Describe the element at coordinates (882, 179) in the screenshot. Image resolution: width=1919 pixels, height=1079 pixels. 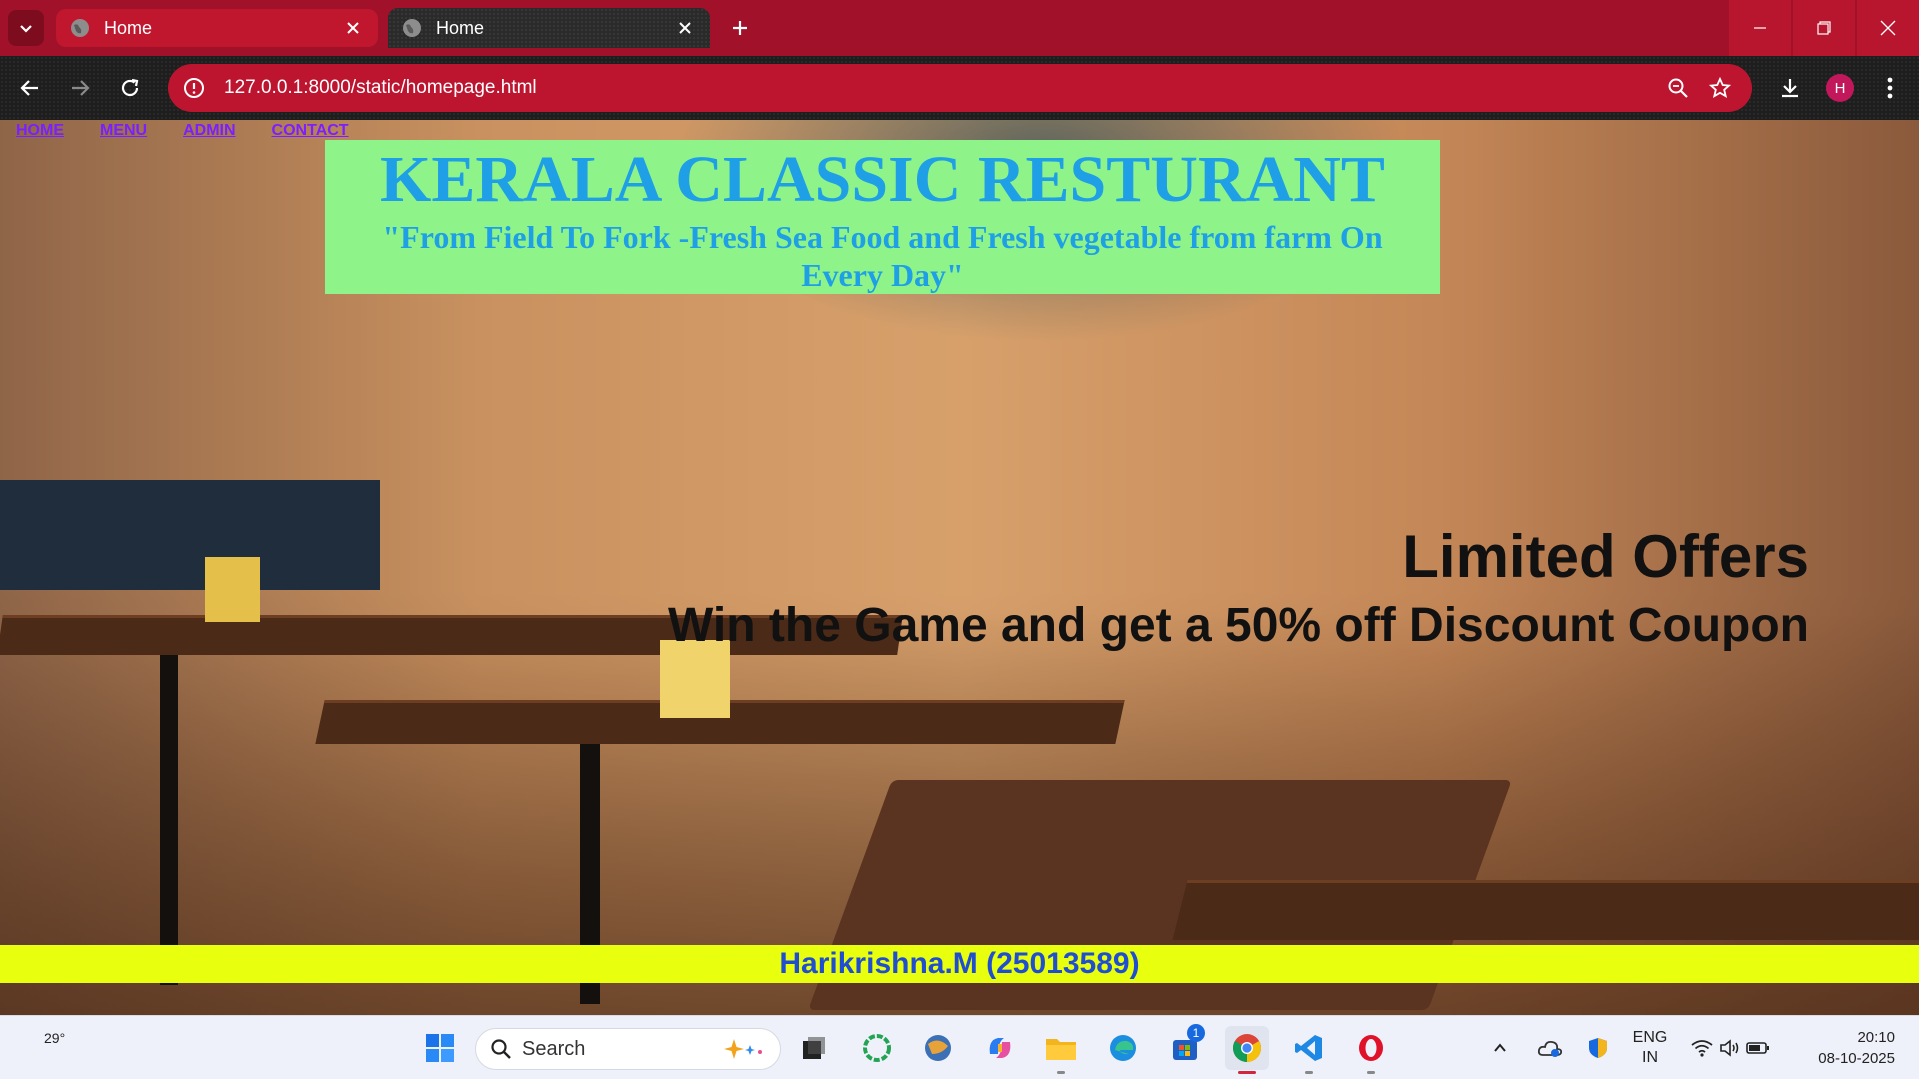
I see `restaurant-title: KERALA CLASSIC RESTURANT` at that location.